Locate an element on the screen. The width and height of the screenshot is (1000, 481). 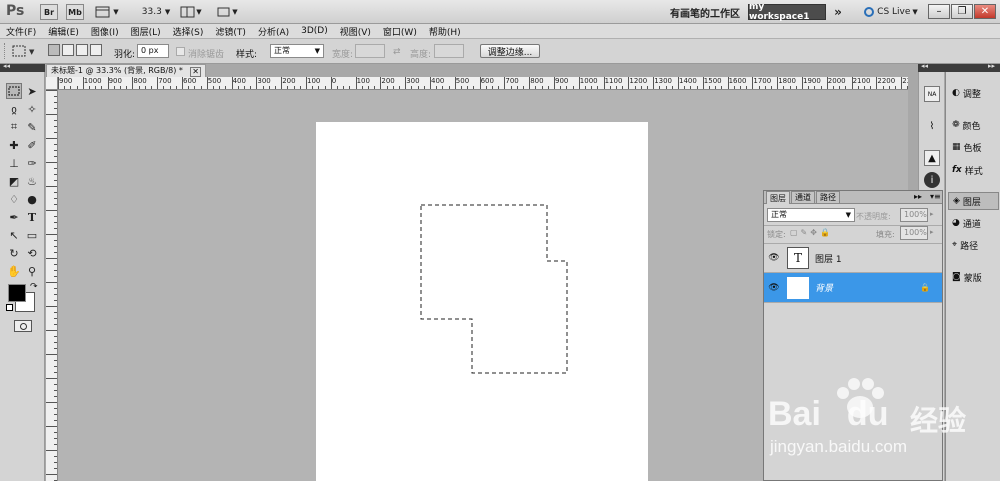
chevron-down-icon: ▼ is located at coordinates (848, 215).